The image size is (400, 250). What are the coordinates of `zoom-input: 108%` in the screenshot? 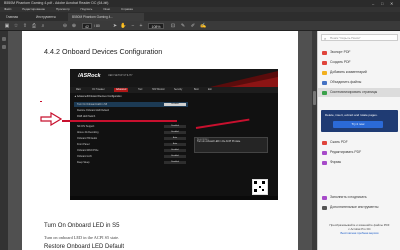 It's located at (156, 26).